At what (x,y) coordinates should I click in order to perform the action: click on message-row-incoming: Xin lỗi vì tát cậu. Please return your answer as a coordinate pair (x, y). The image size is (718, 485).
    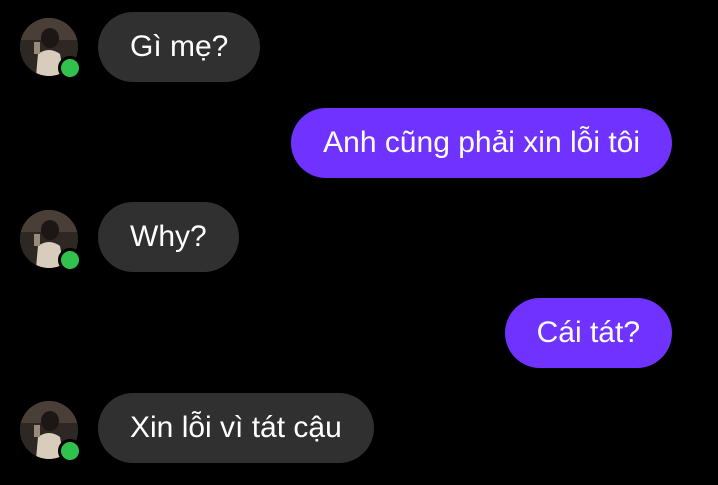
    Looking at the image, I should click on (359, 429).